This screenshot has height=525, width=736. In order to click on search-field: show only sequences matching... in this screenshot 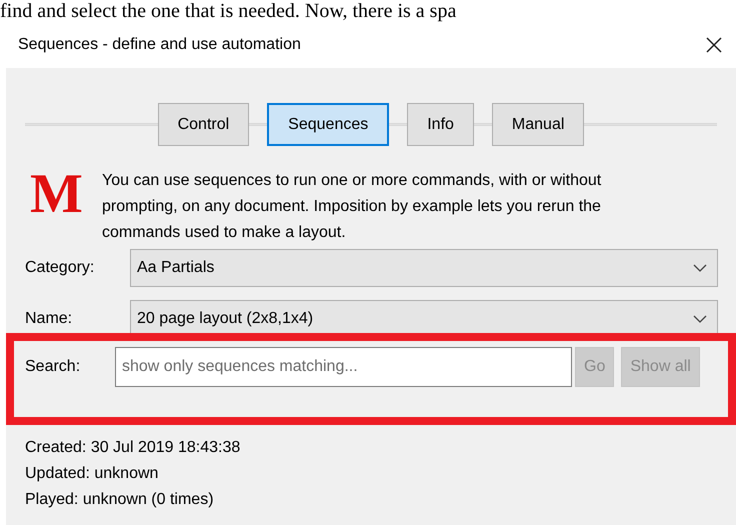, I will do `click(343, 367)`.